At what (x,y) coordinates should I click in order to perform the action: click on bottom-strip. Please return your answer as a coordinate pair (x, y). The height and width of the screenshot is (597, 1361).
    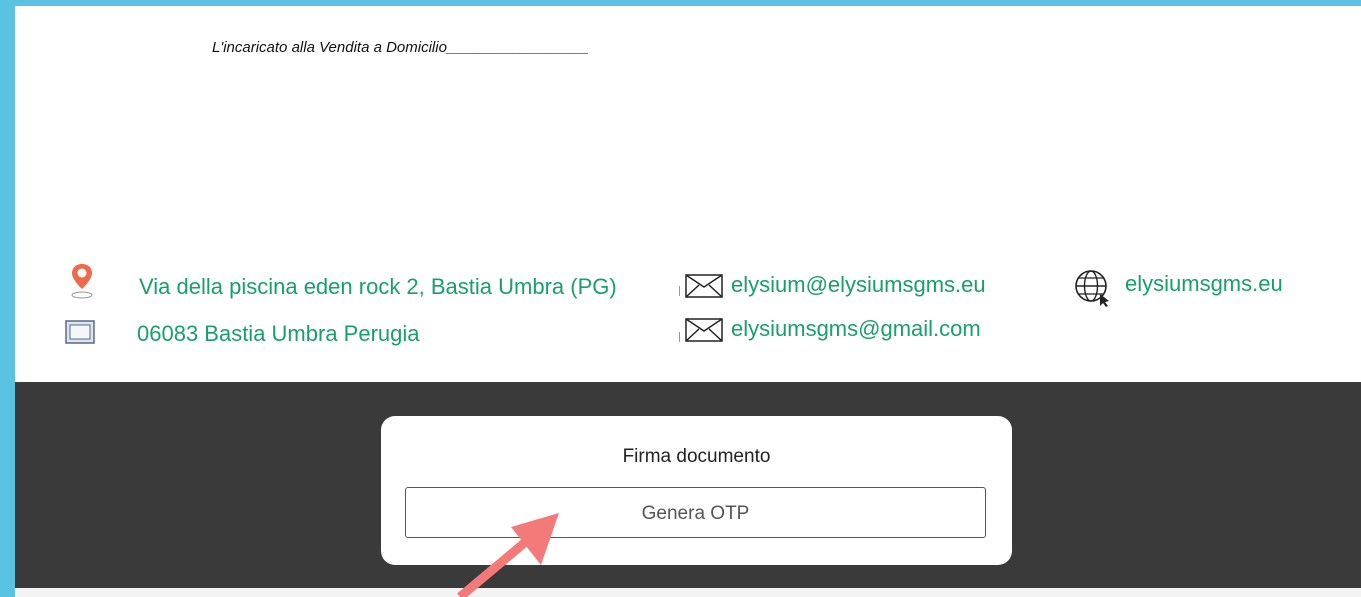
    Looking at the image, I should click on (688, 592).